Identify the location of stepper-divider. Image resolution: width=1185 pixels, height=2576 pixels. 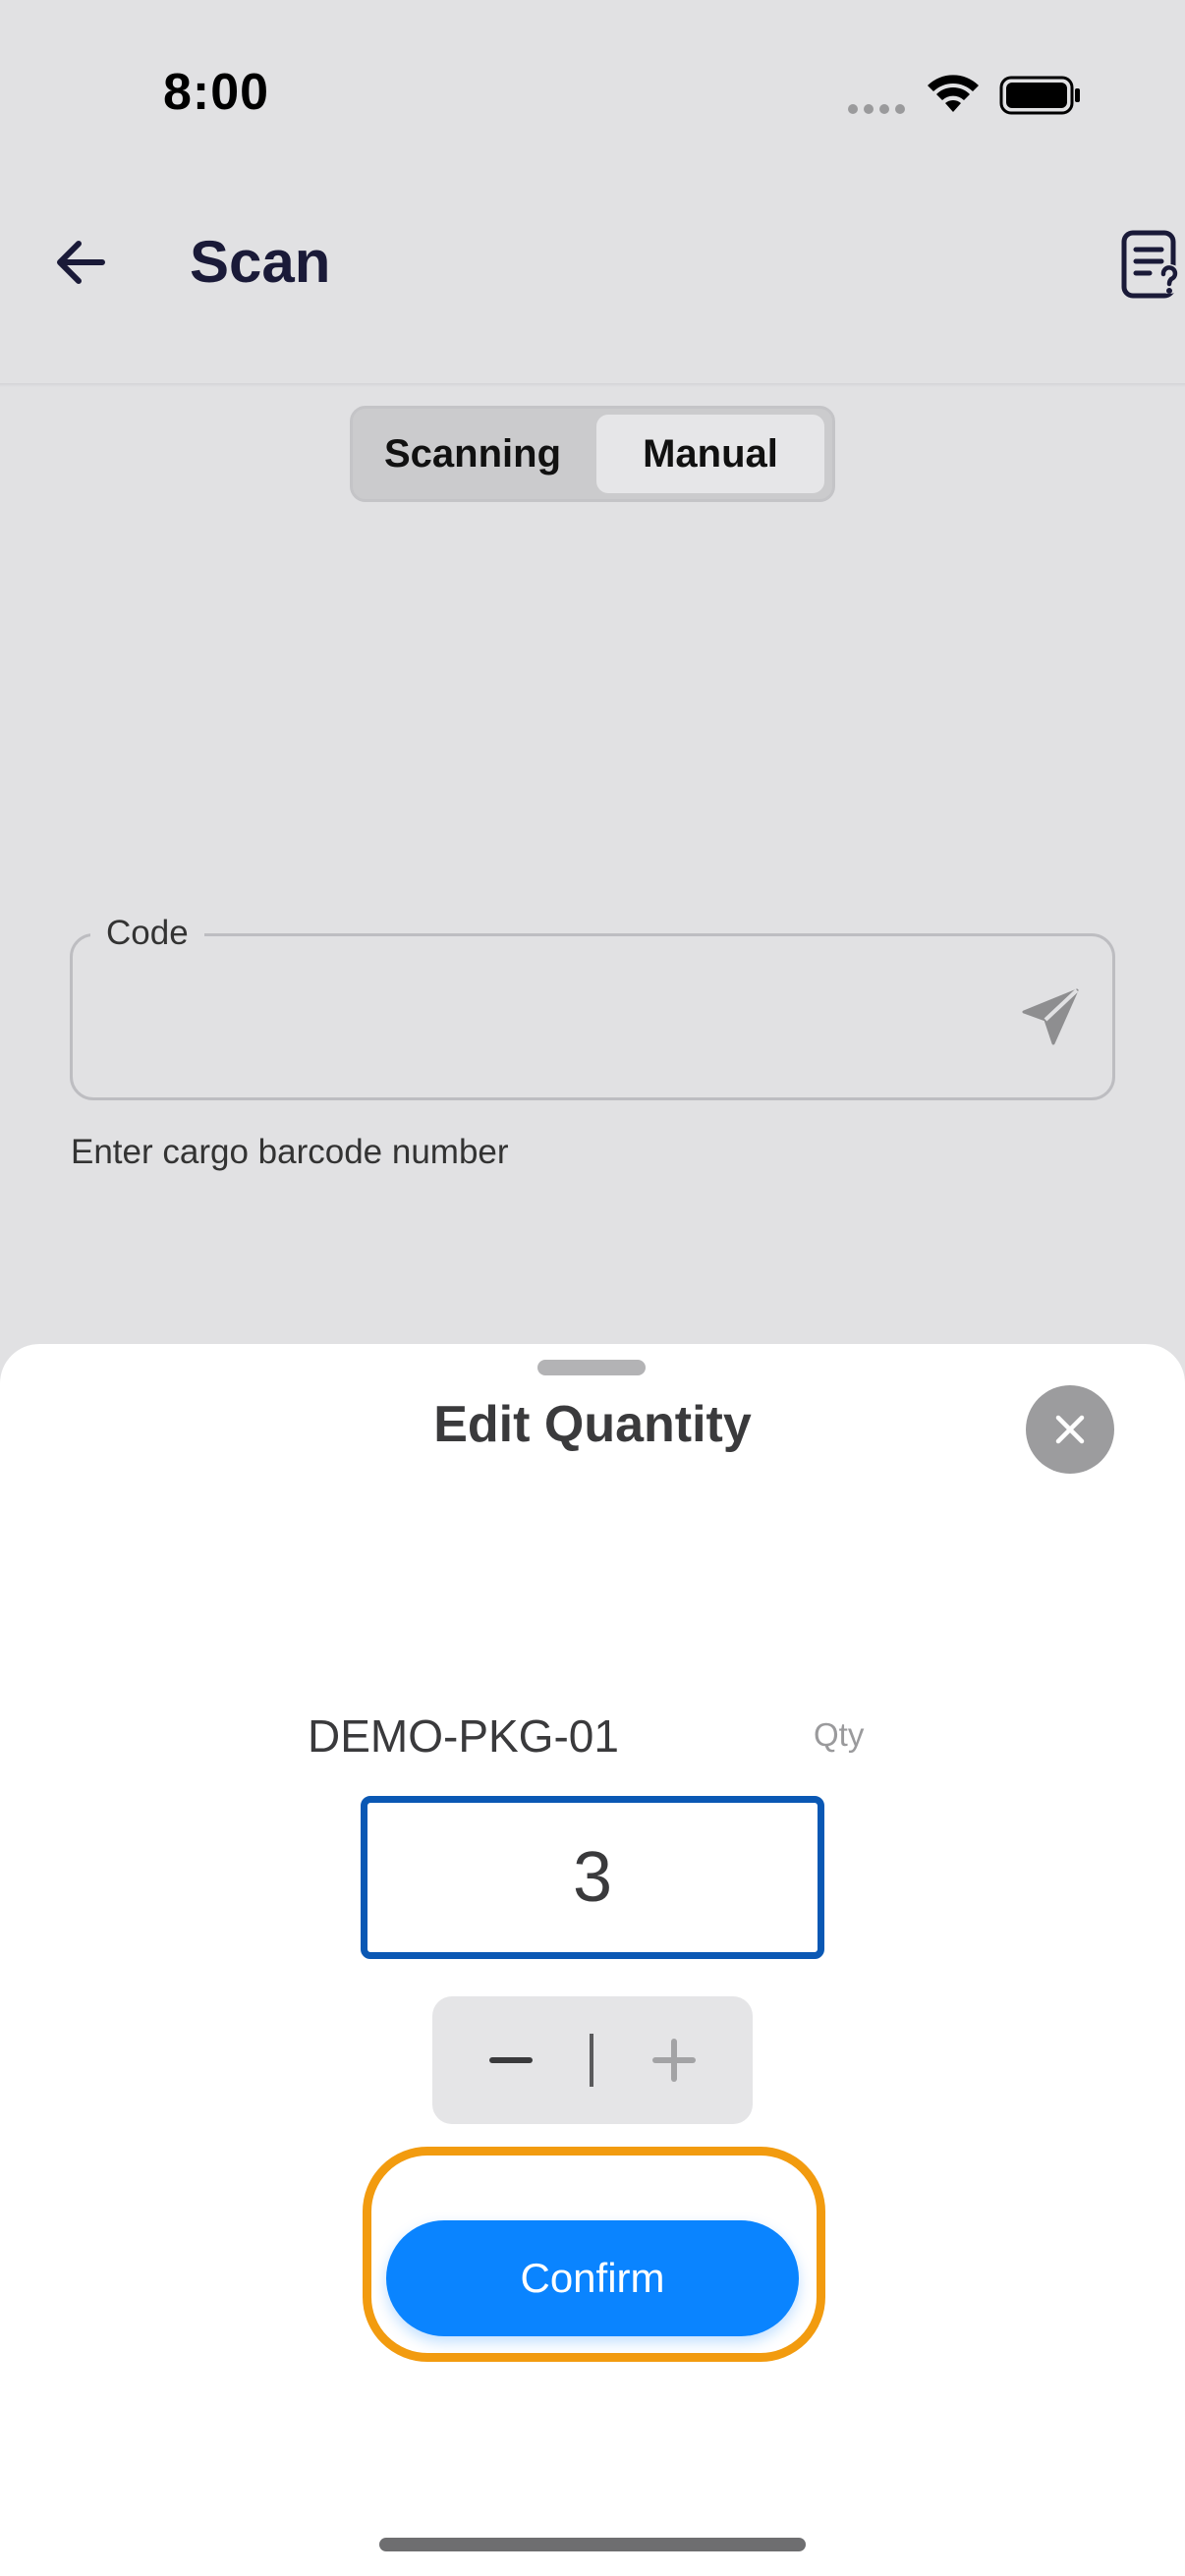
(592, 2060).